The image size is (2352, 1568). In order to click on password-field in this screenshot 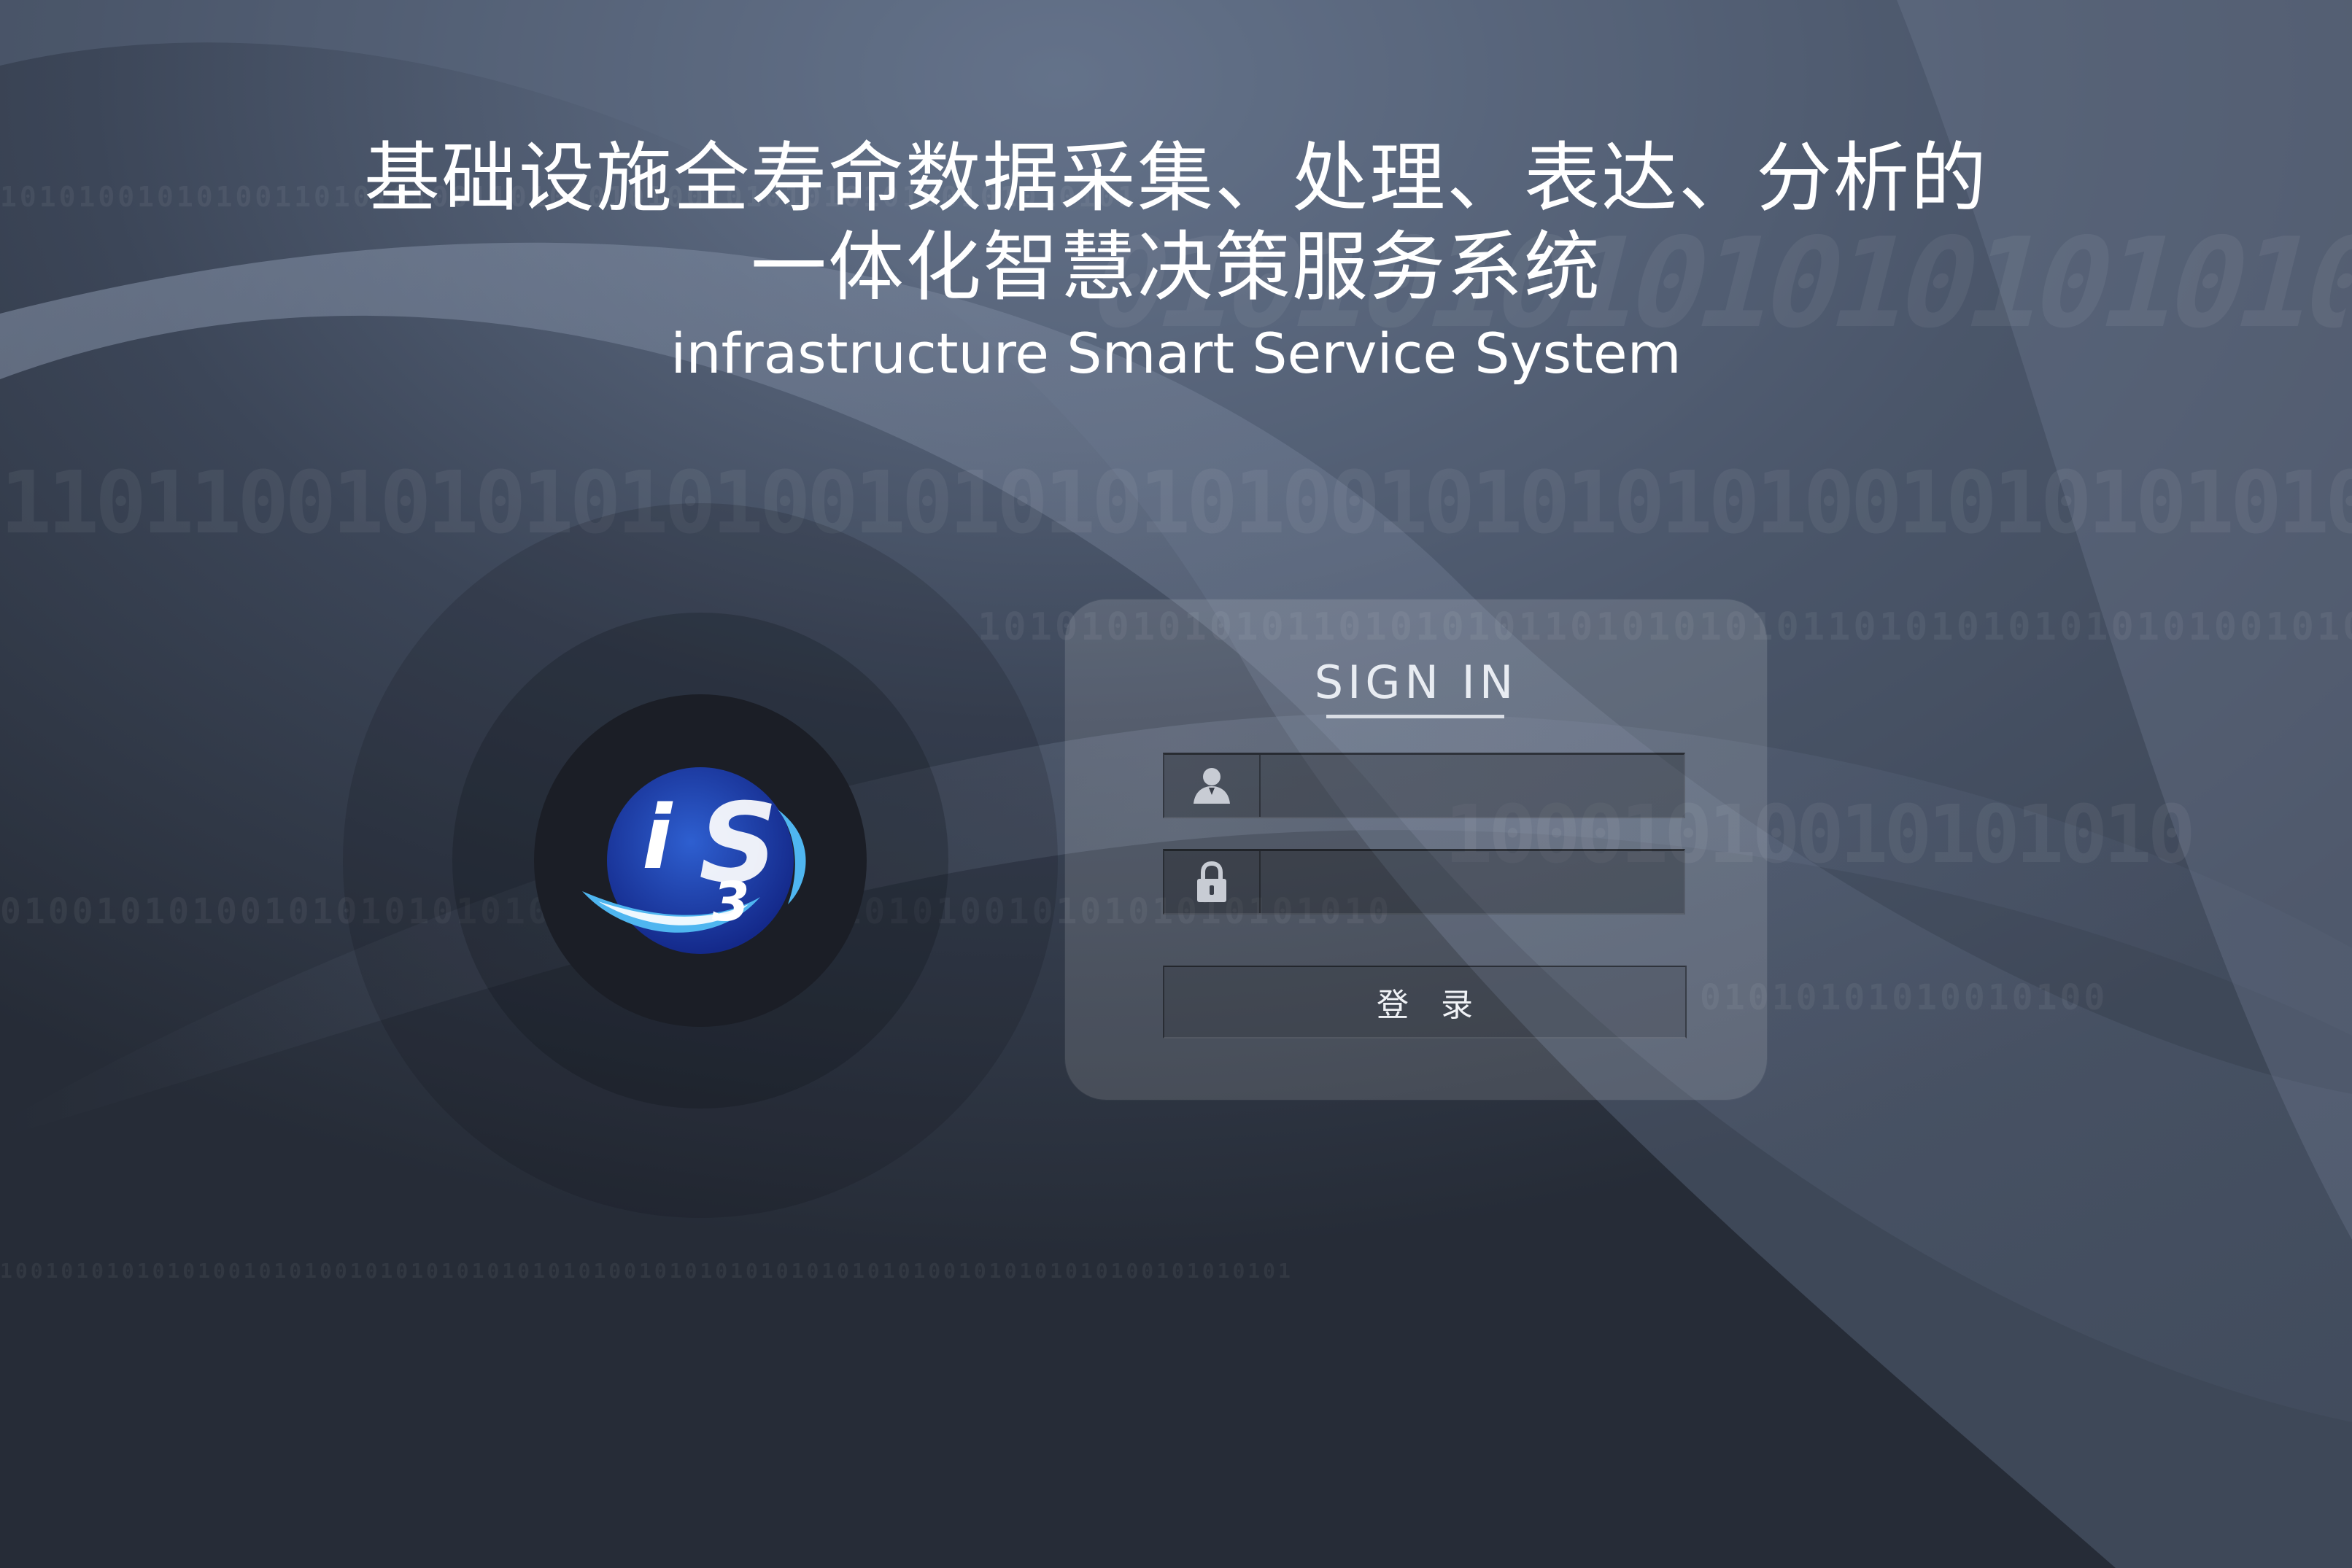, I will do `click(1424, 882)`.